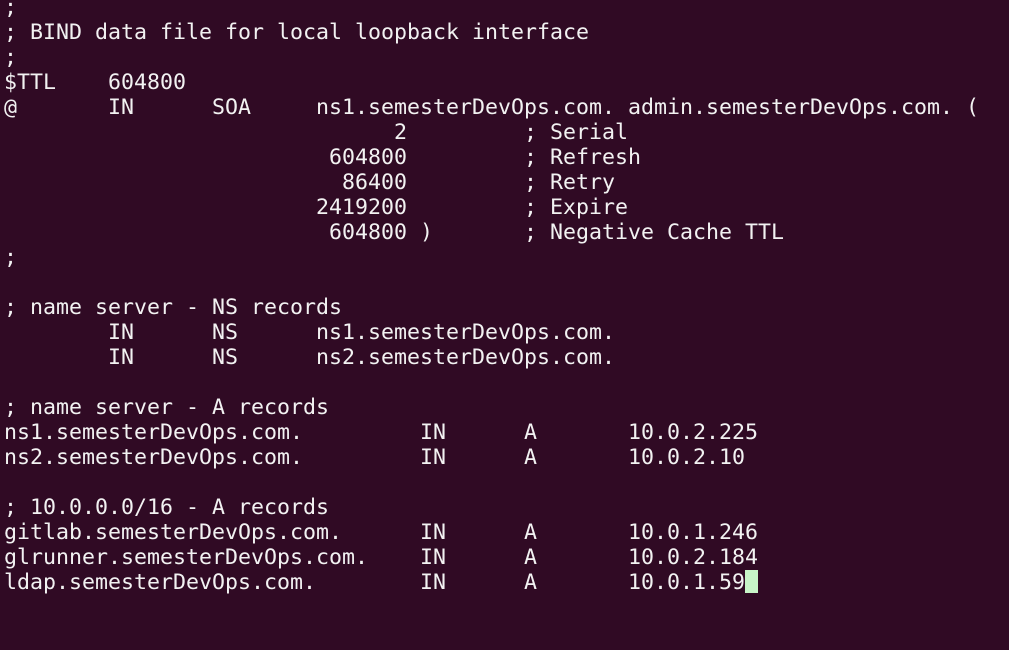 The height and width of the screenshot is (650, 1009). Describe the element at coordinates (752, 581) in the screenshot. I see `text-cursor` at that location.